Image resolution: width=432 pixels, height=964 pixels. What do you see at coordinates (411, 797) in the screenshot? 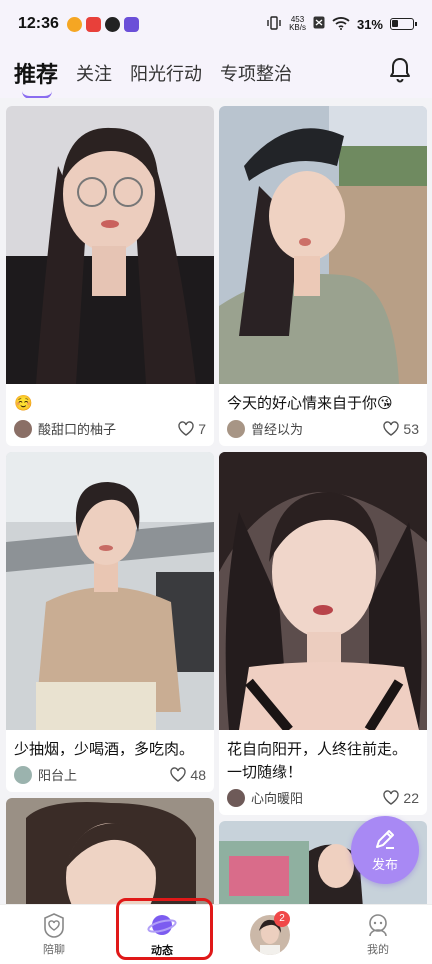
I see `like-count: 22` at bounding box center [411, 797].